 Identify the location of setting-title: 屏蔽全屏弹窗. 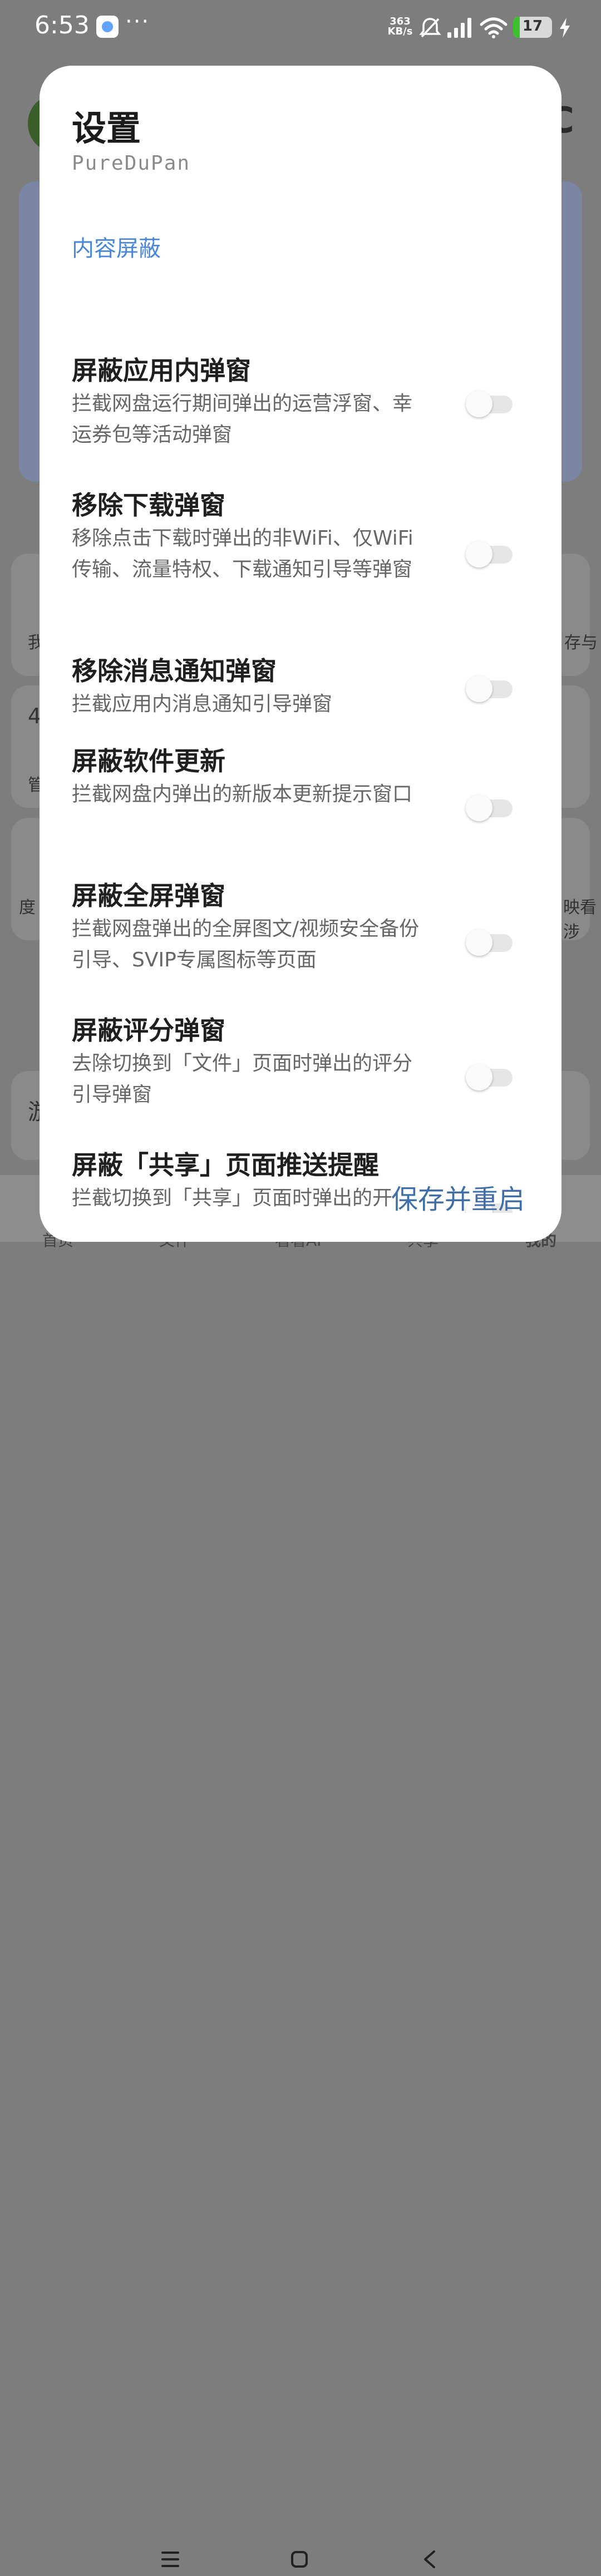
(148, 896).